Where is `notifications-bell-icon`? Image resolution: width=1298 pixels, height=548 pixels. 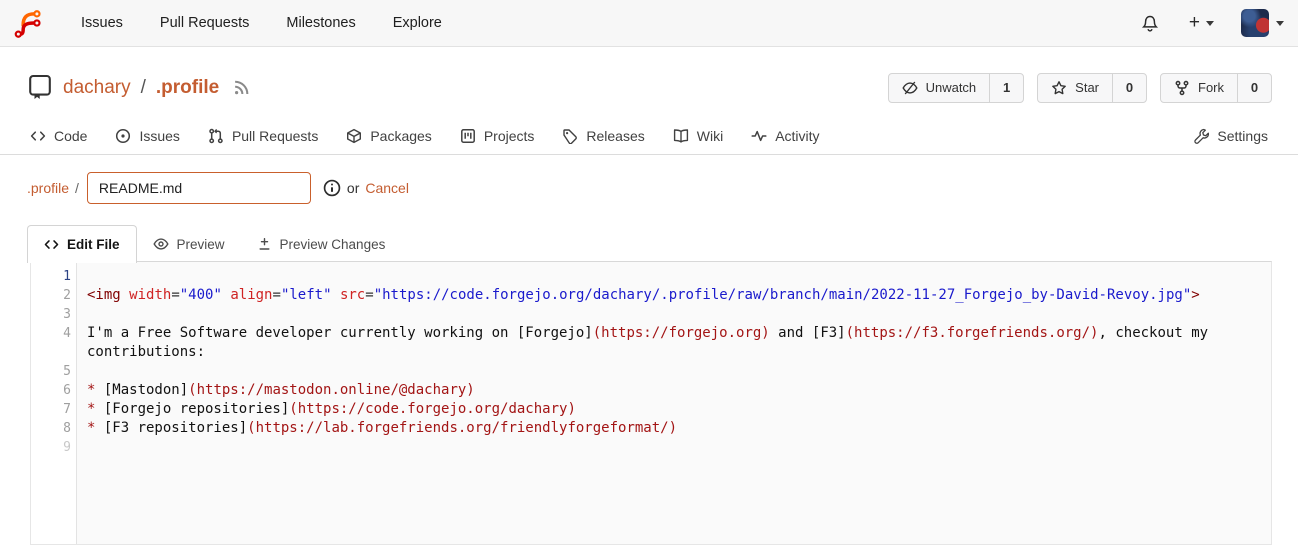 notifications-bell-icon is located at coordinates (1150, 23).